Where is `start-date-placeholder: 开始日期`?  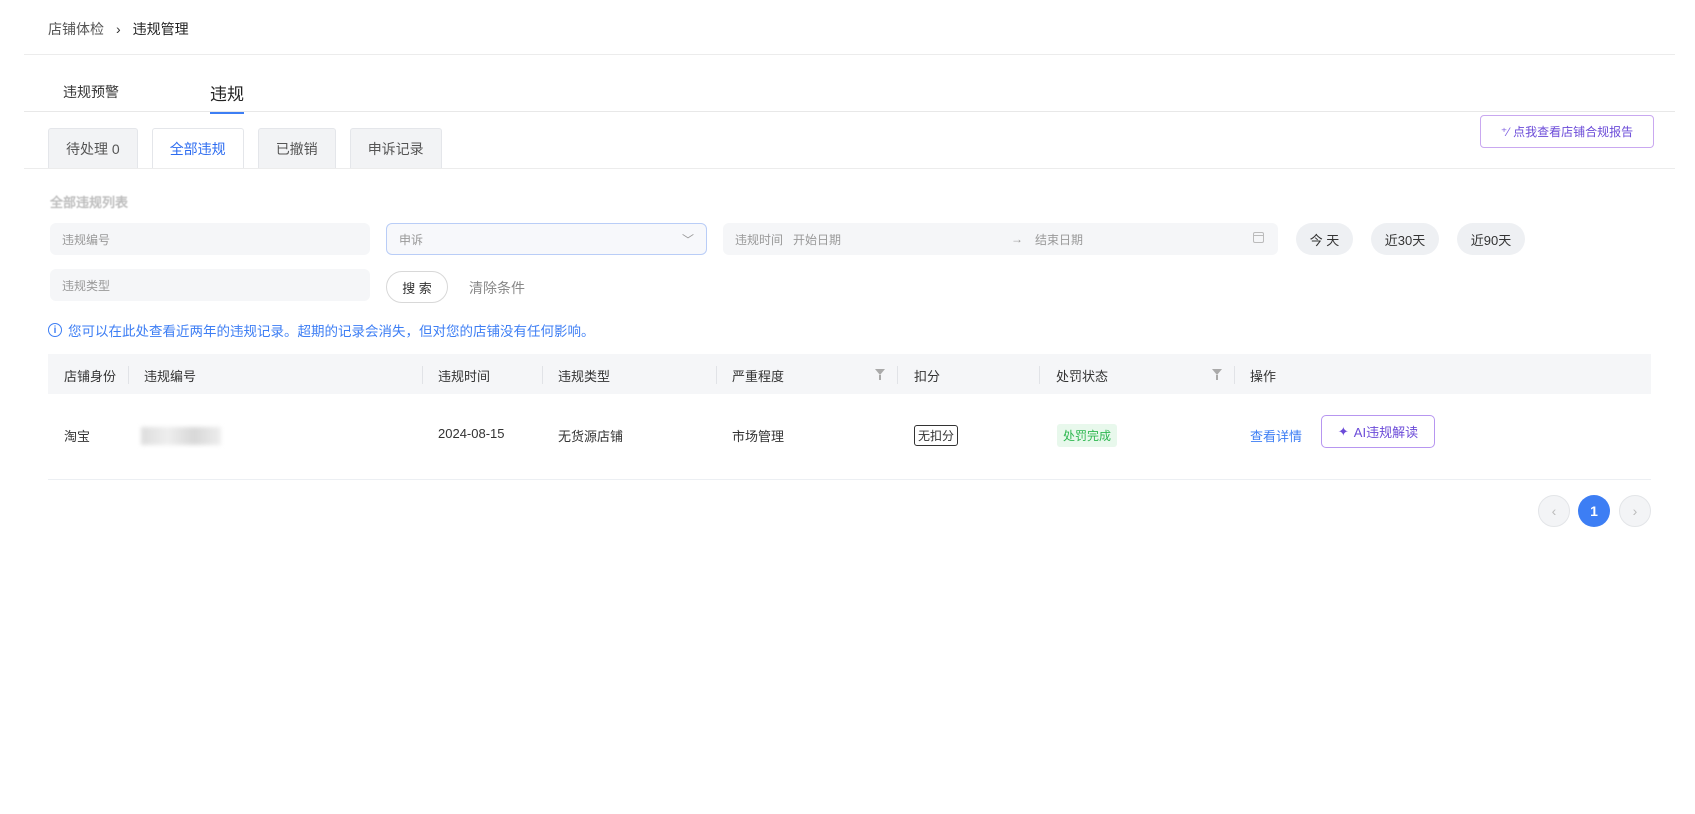 start-date-placeholder: 开始日期 is located at coordinates (817, 239).